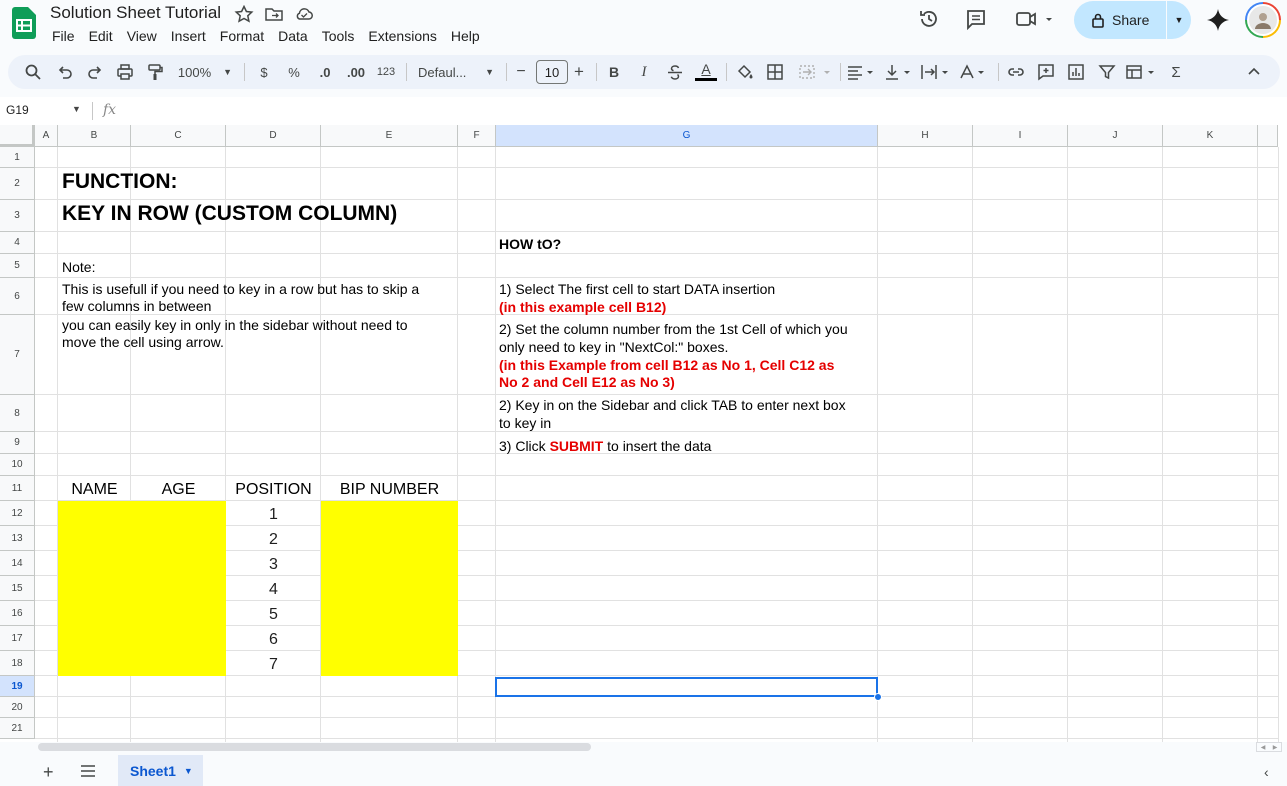 The image size is (1287, 786). What do you see at coordinates (1016, 72) in the screenshot?
I see `insert-link-icon` at bounding box center [1016, 72].